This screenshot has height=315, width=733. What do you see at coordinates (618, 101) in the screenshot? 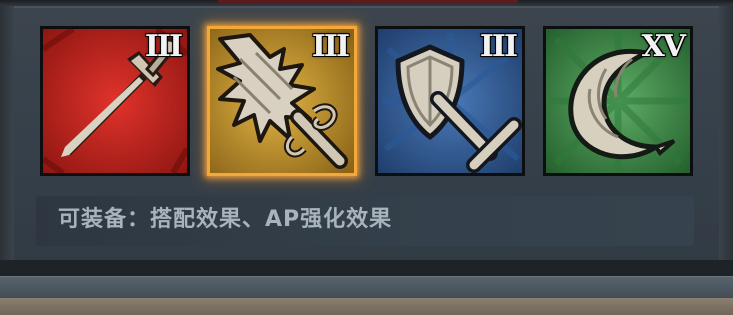
I see `skill-slot-crescent-moon: XV` at bounding box center [618, 101].